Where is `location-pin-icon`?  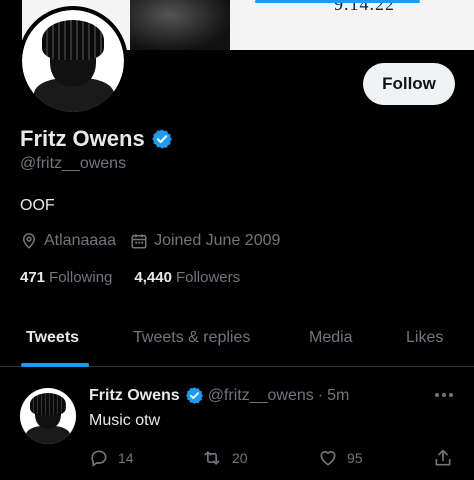
location-pin-icon is located at coordinates (29, 241).